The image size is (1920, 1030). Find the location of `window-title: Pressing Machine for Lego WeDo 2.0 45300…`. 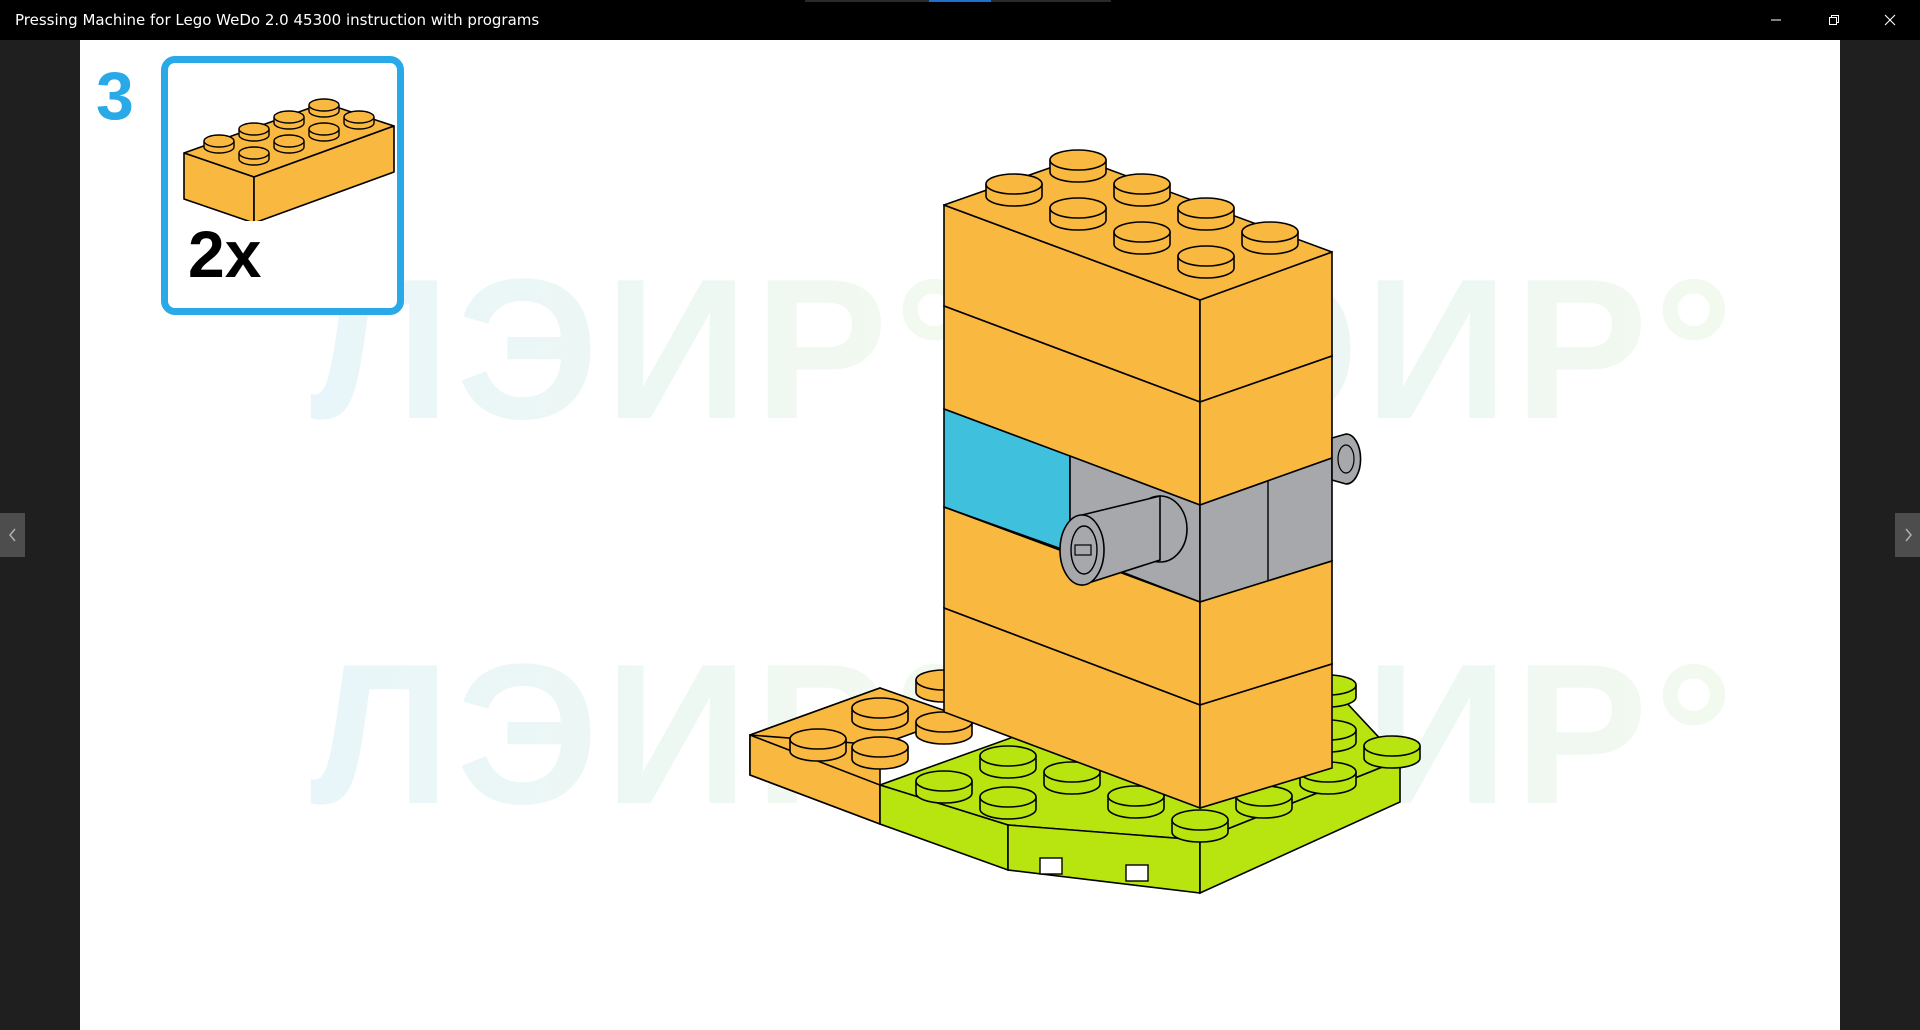

window-title: Pressing Machine for Lego WeDo 2.0 45300… is located at coordinates (277, 20).